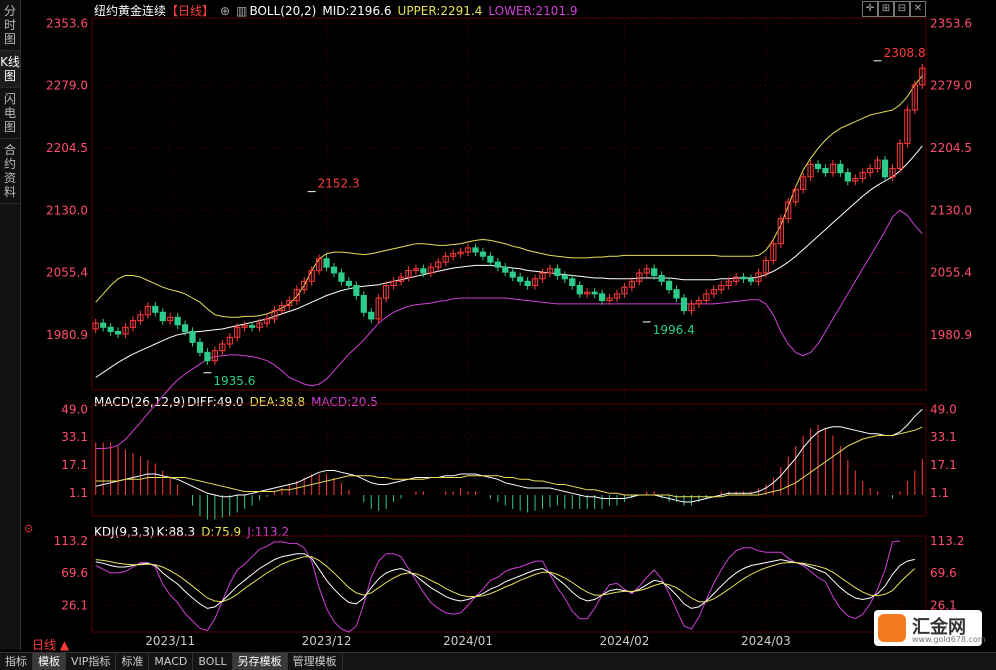 Image resolution: width=996 pixels, height=670 pixels. What do you see at coordinates (947, 541) in the screenshot?
I see `kdj-axis-tick-label-right: 113.2` at bounding box center [947, 541].